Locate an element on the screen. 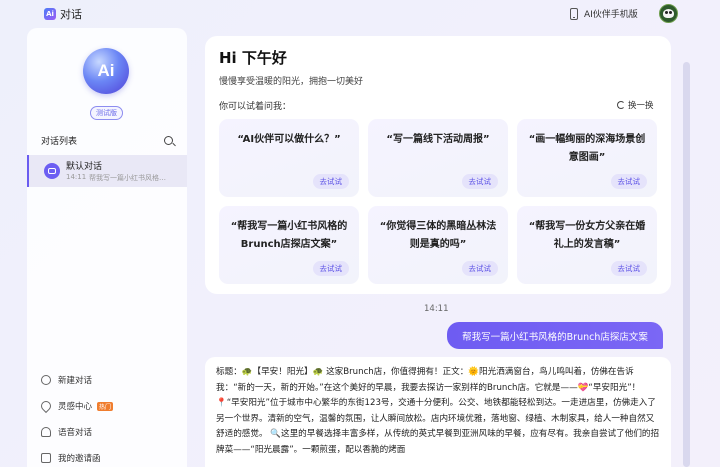  hot-badge: 热门 is located at coordinates (105, 406).